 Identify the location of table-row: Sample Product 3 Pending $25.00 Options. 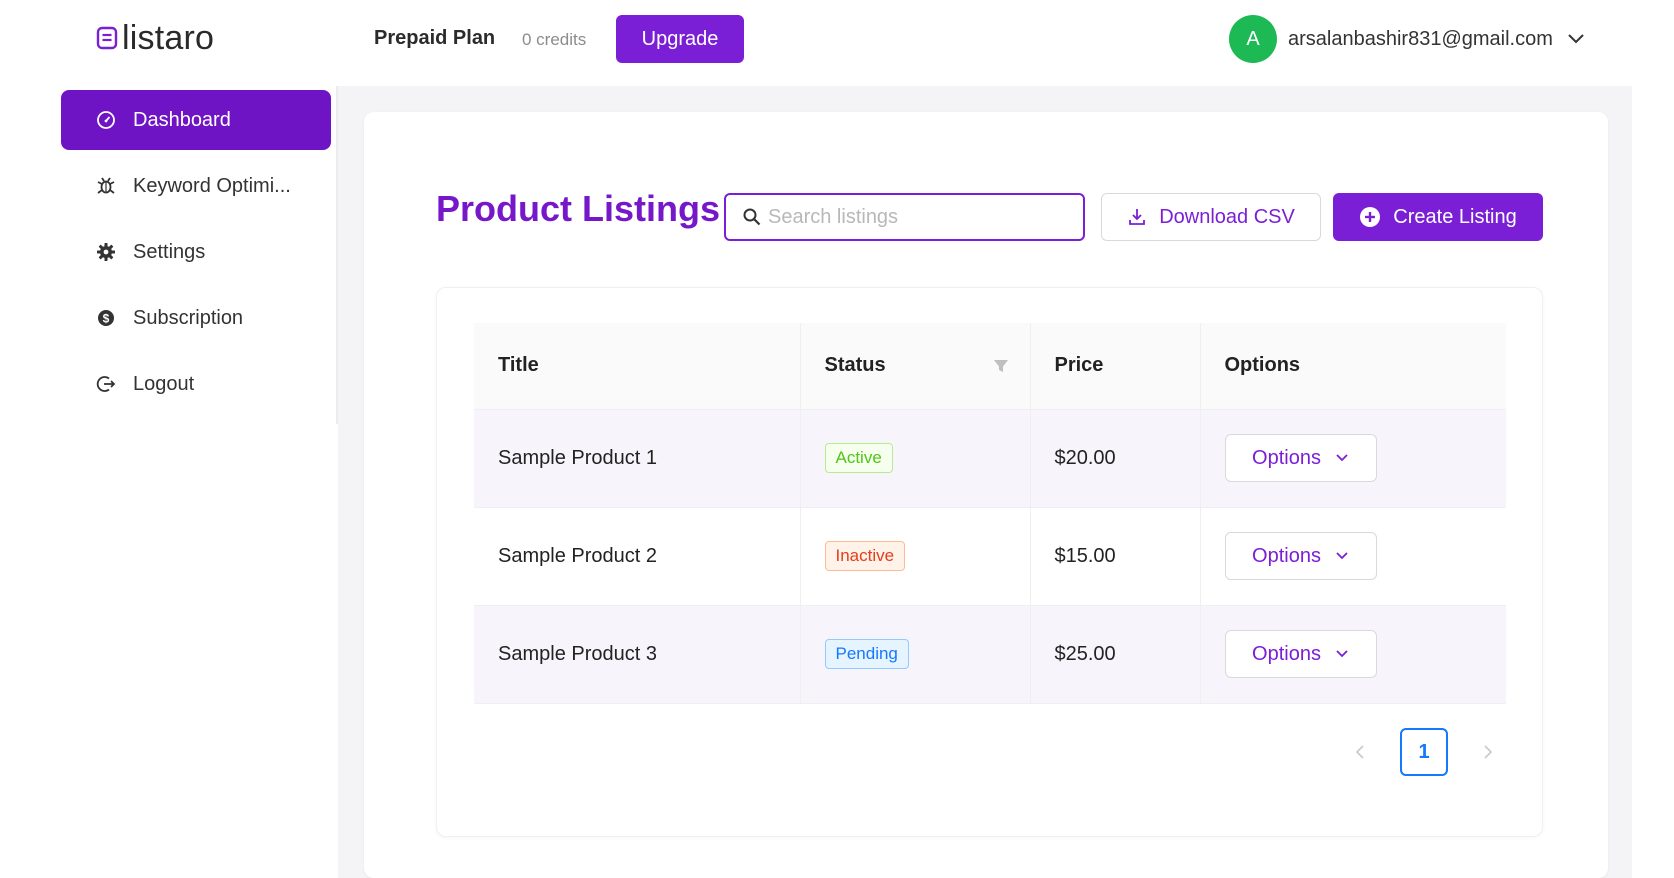
(990, 654).